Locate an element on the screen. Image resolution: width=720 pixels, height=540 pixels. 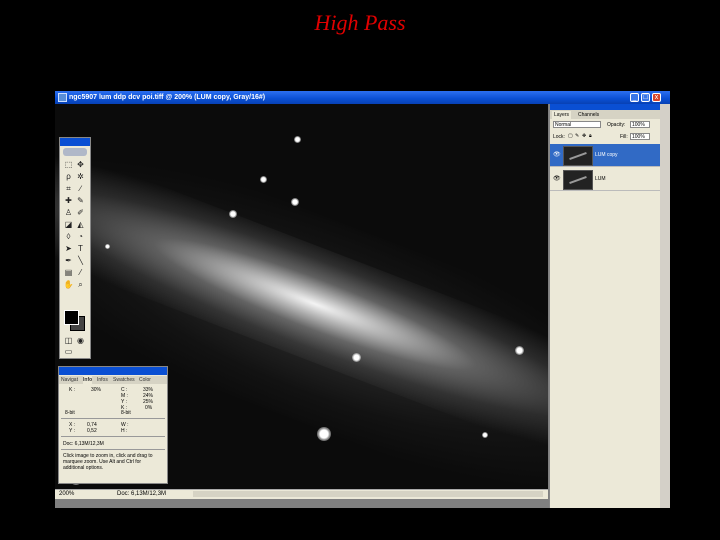
layer-row-lum: 👁︎ LUM is located at coordinates (605, 179).